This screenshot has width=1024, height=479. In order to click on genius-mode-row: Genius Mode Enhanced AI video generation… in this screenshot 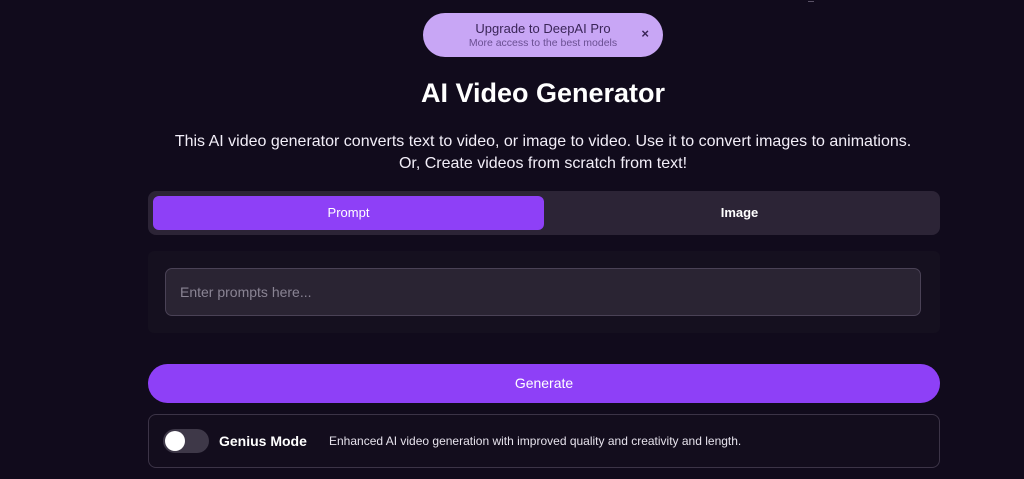, I will do `click(544, 441)`.